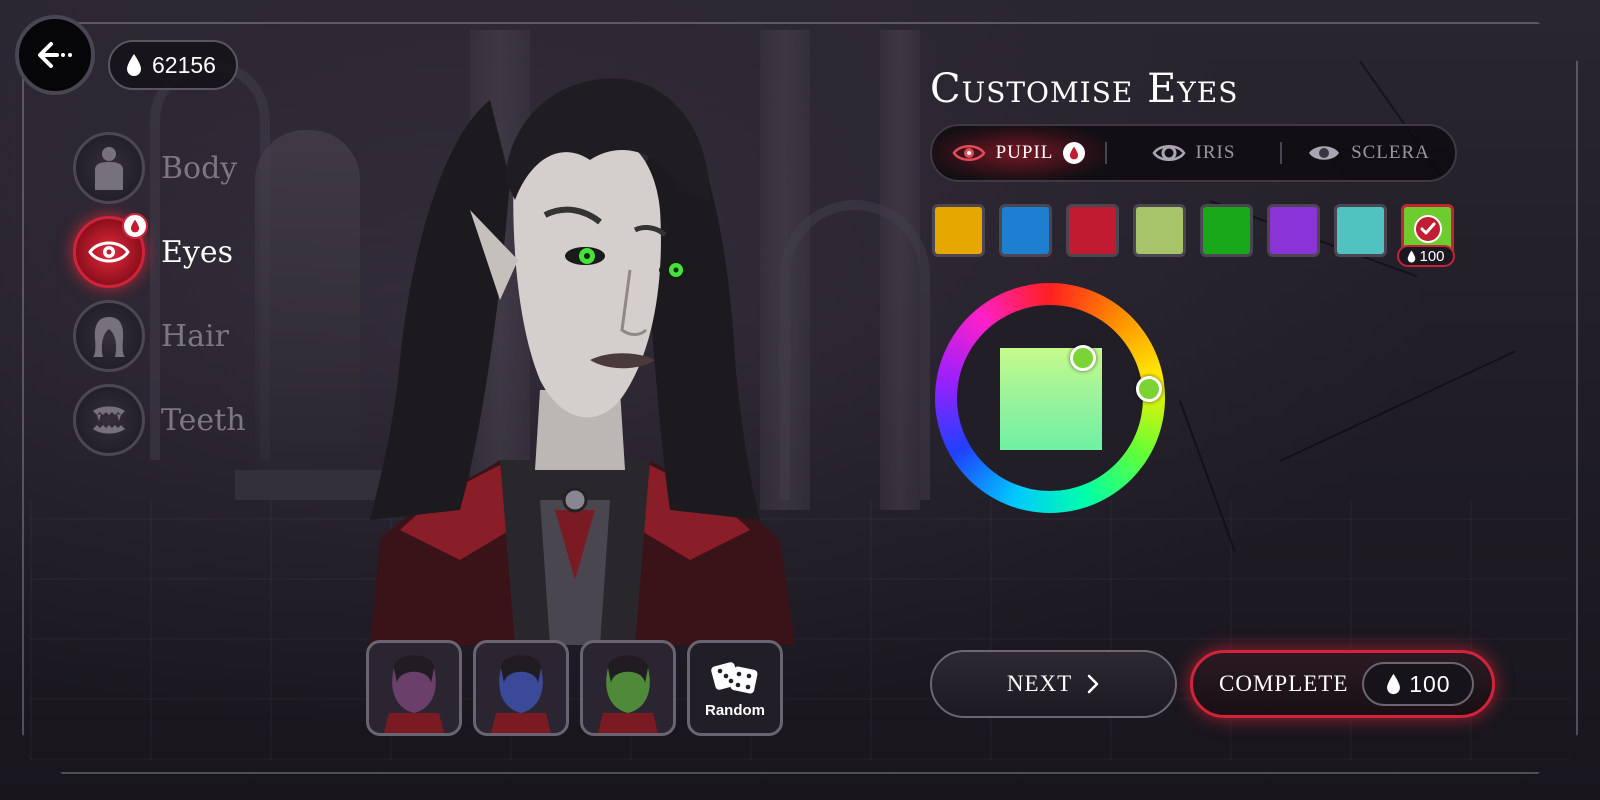 Image resolution: width=1600 pixels, height=800 pixels. What do you see at coordinates (1149, 389) in the screenshot?
I see `hue-knob` at bounding box center [1149, 389].